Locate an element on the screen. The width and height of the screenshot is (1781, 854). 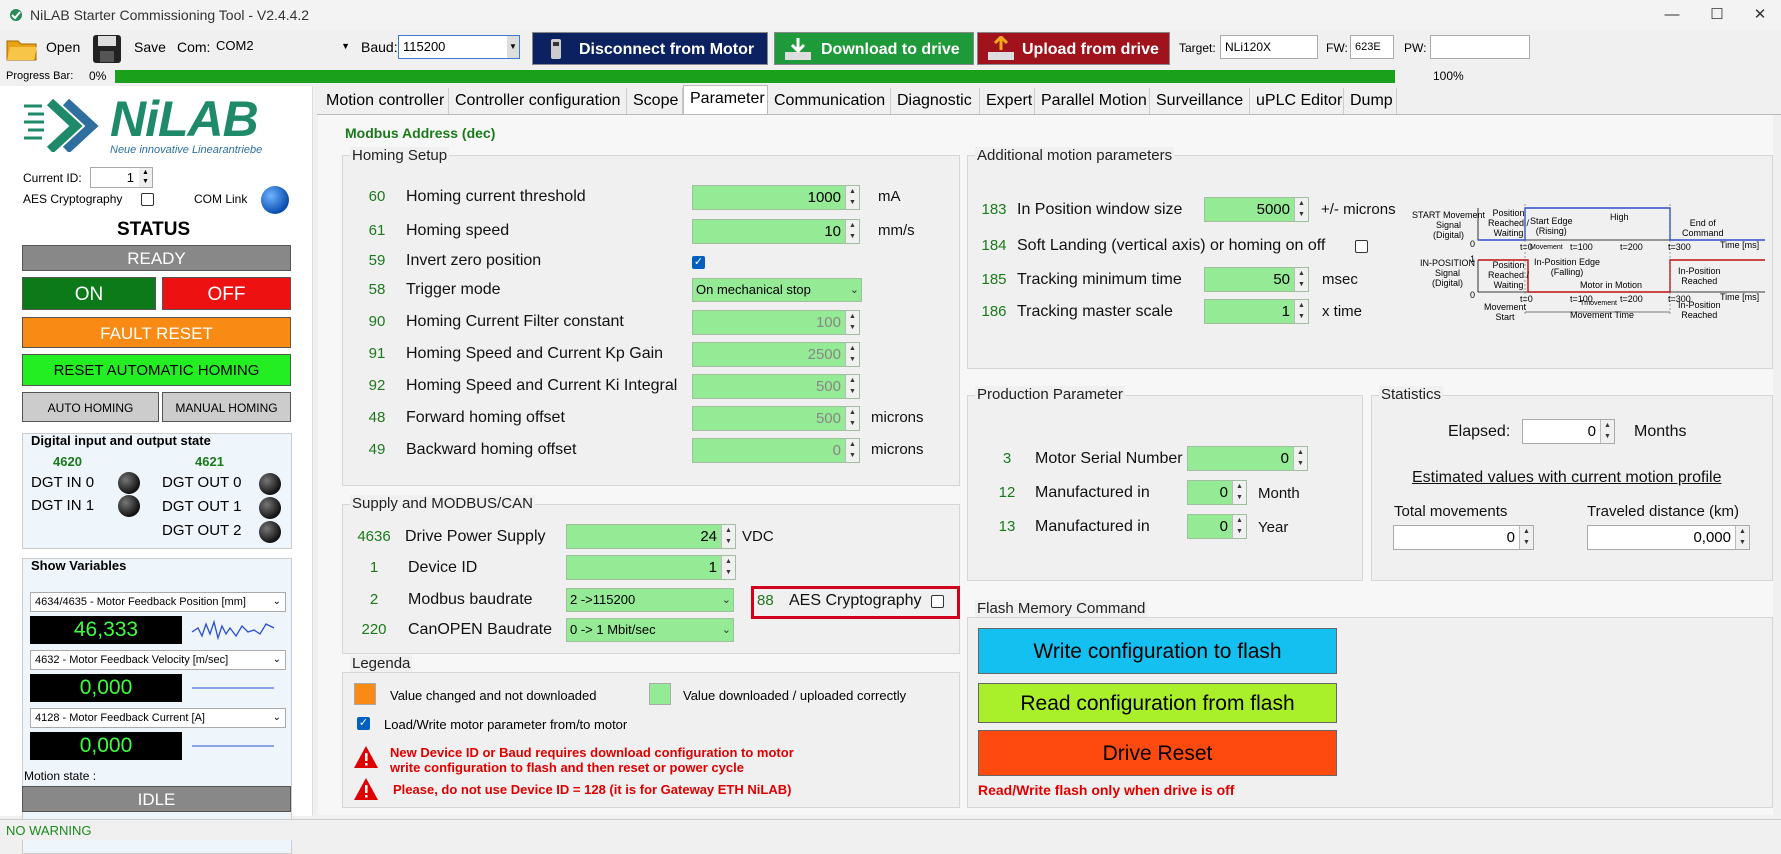
current-id-input: 1 ▲ ▼ is located at coordinates (121, 177).